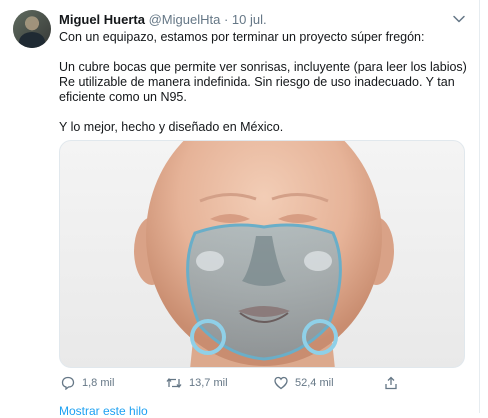  What do you see at coordinates (249, 19) in the screenshot?
I see `tweet-date: 10 jul.` at bounding box center [249, 19].